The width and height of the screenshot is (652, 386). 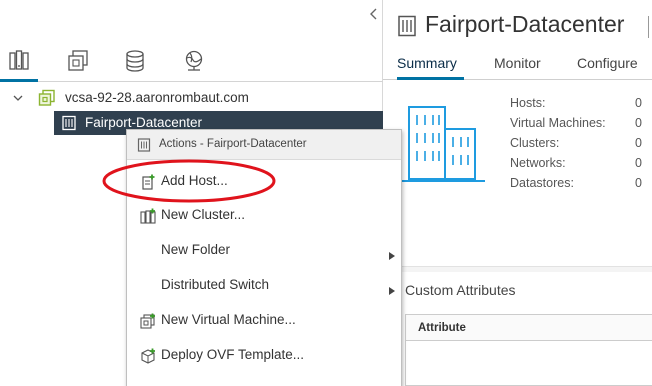 I want to click on tab-networking, so click(x=194, y=61).